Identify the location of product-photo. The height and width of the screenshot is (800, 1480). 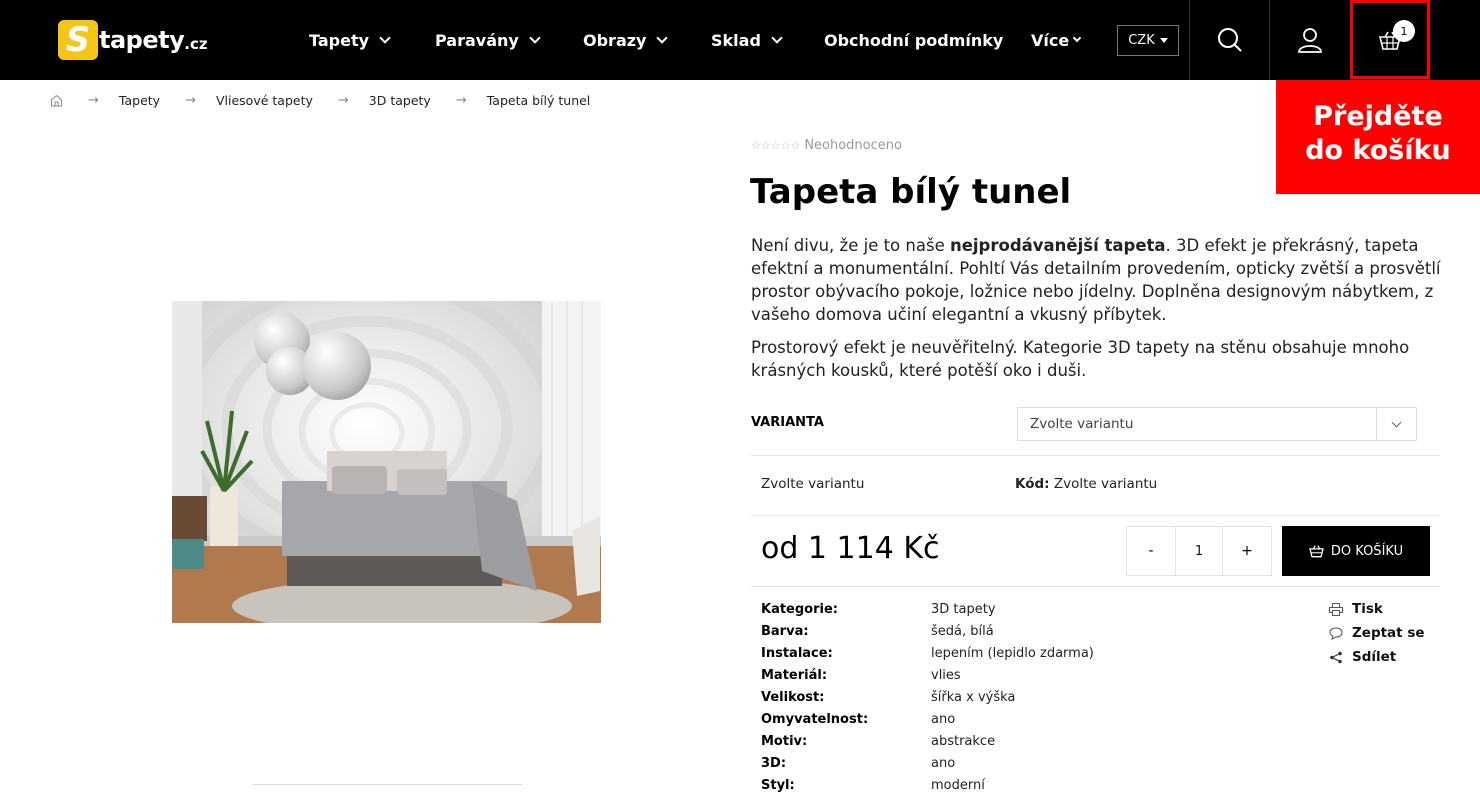
(386, 462).